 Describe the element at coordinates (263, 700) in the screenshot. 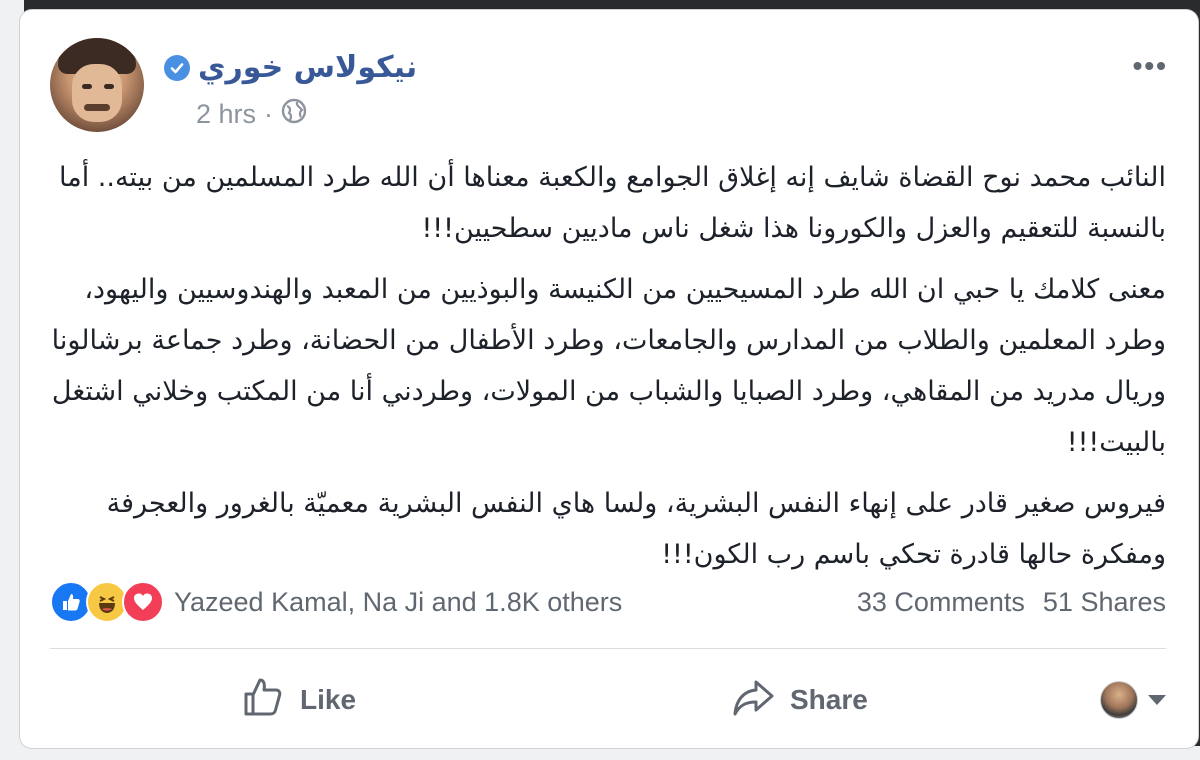

I see `thumbs-up-icon` at that location.